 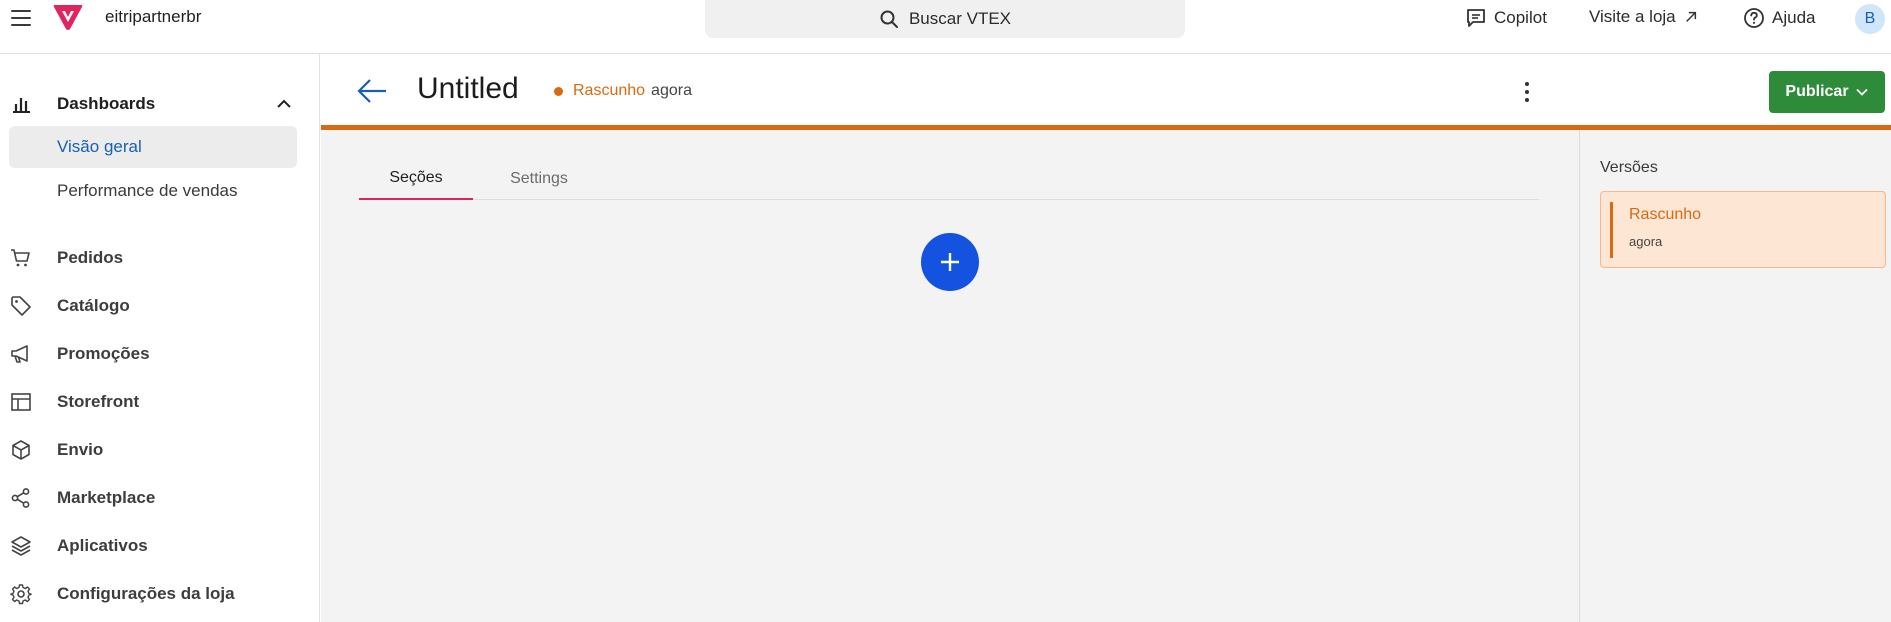 I want to click on version-accent-bar, so click(x=1611, y=230).